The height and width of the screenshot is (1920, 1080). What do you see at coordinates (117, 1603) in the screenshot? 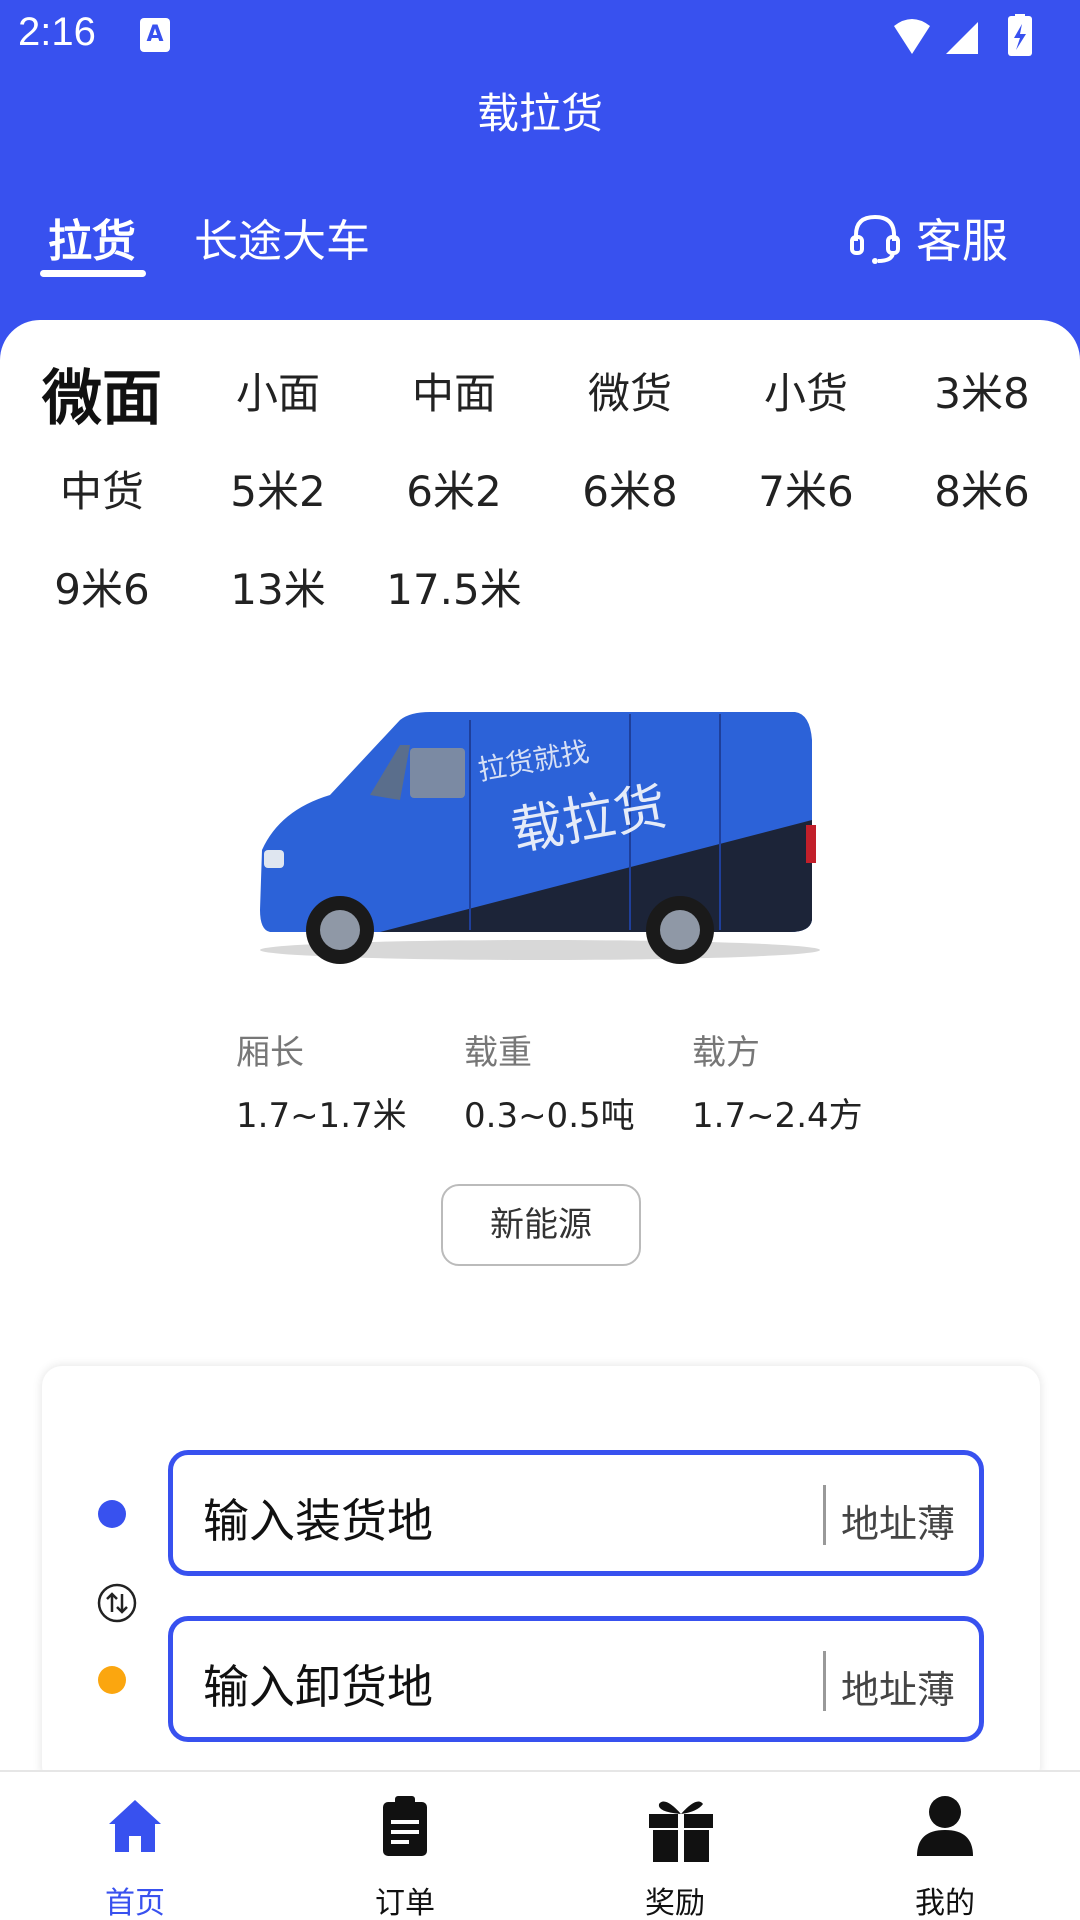
I see `swap-icon` at bounding box center [117, 1603].